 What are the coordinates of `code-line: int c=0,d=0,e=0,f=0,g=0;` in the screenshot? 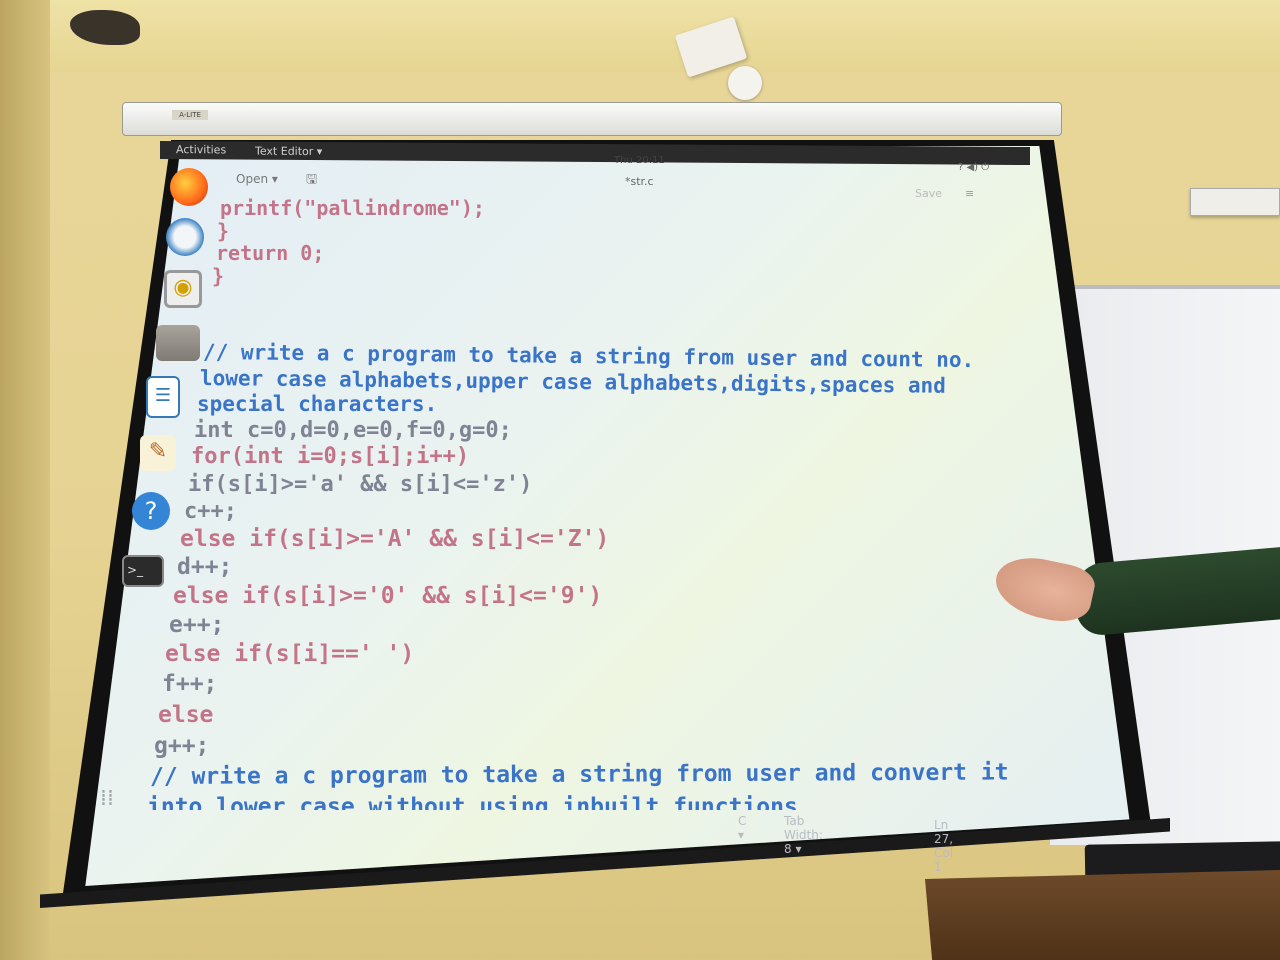 It's located at (353, 430).